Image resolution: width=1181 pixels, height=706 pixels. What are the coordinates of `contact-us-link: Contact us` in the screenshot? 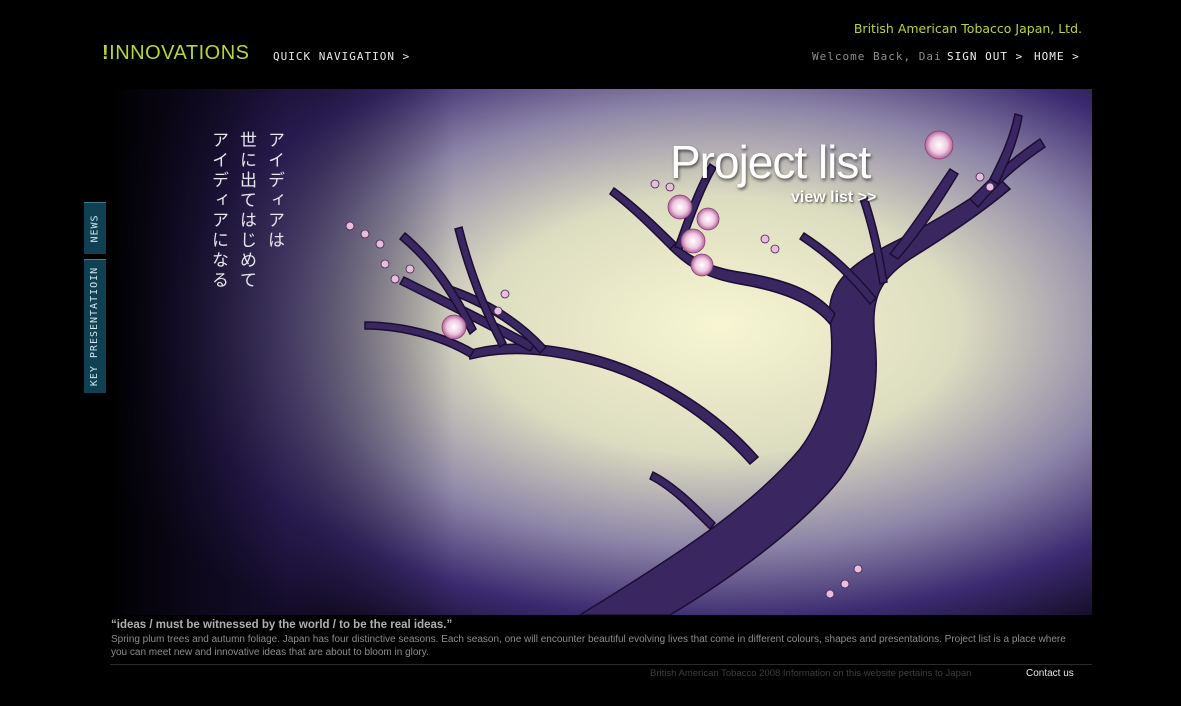 It's located at (1050, 673).